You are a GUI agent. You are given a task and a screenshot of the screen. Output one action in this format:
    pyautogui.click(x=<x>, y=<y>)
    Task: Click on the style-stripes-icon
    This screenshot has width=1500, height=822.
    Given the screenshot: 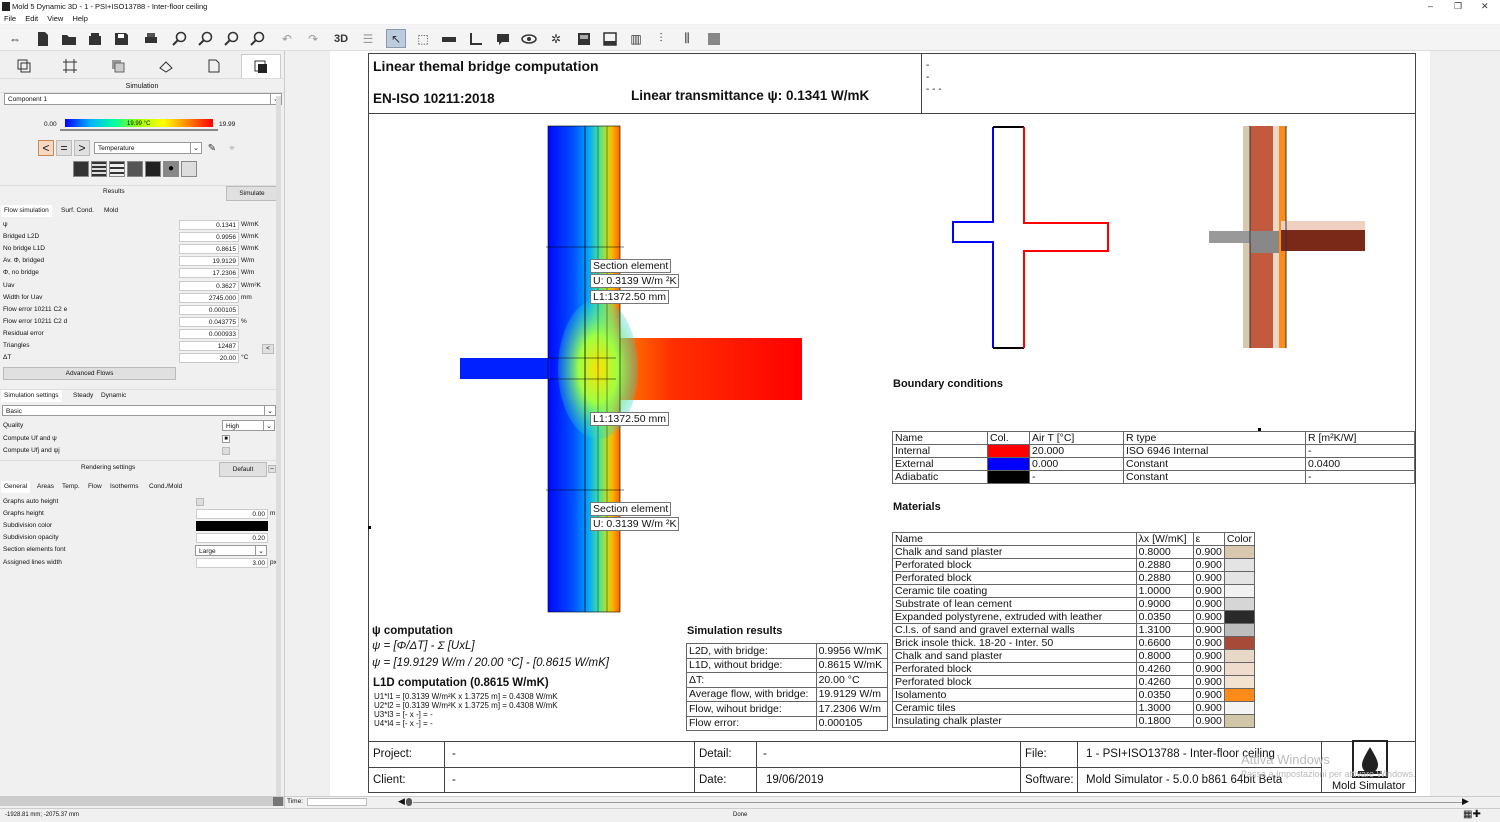 What is the action you would take?
    pyautogui.click(x=117, y=169)
    